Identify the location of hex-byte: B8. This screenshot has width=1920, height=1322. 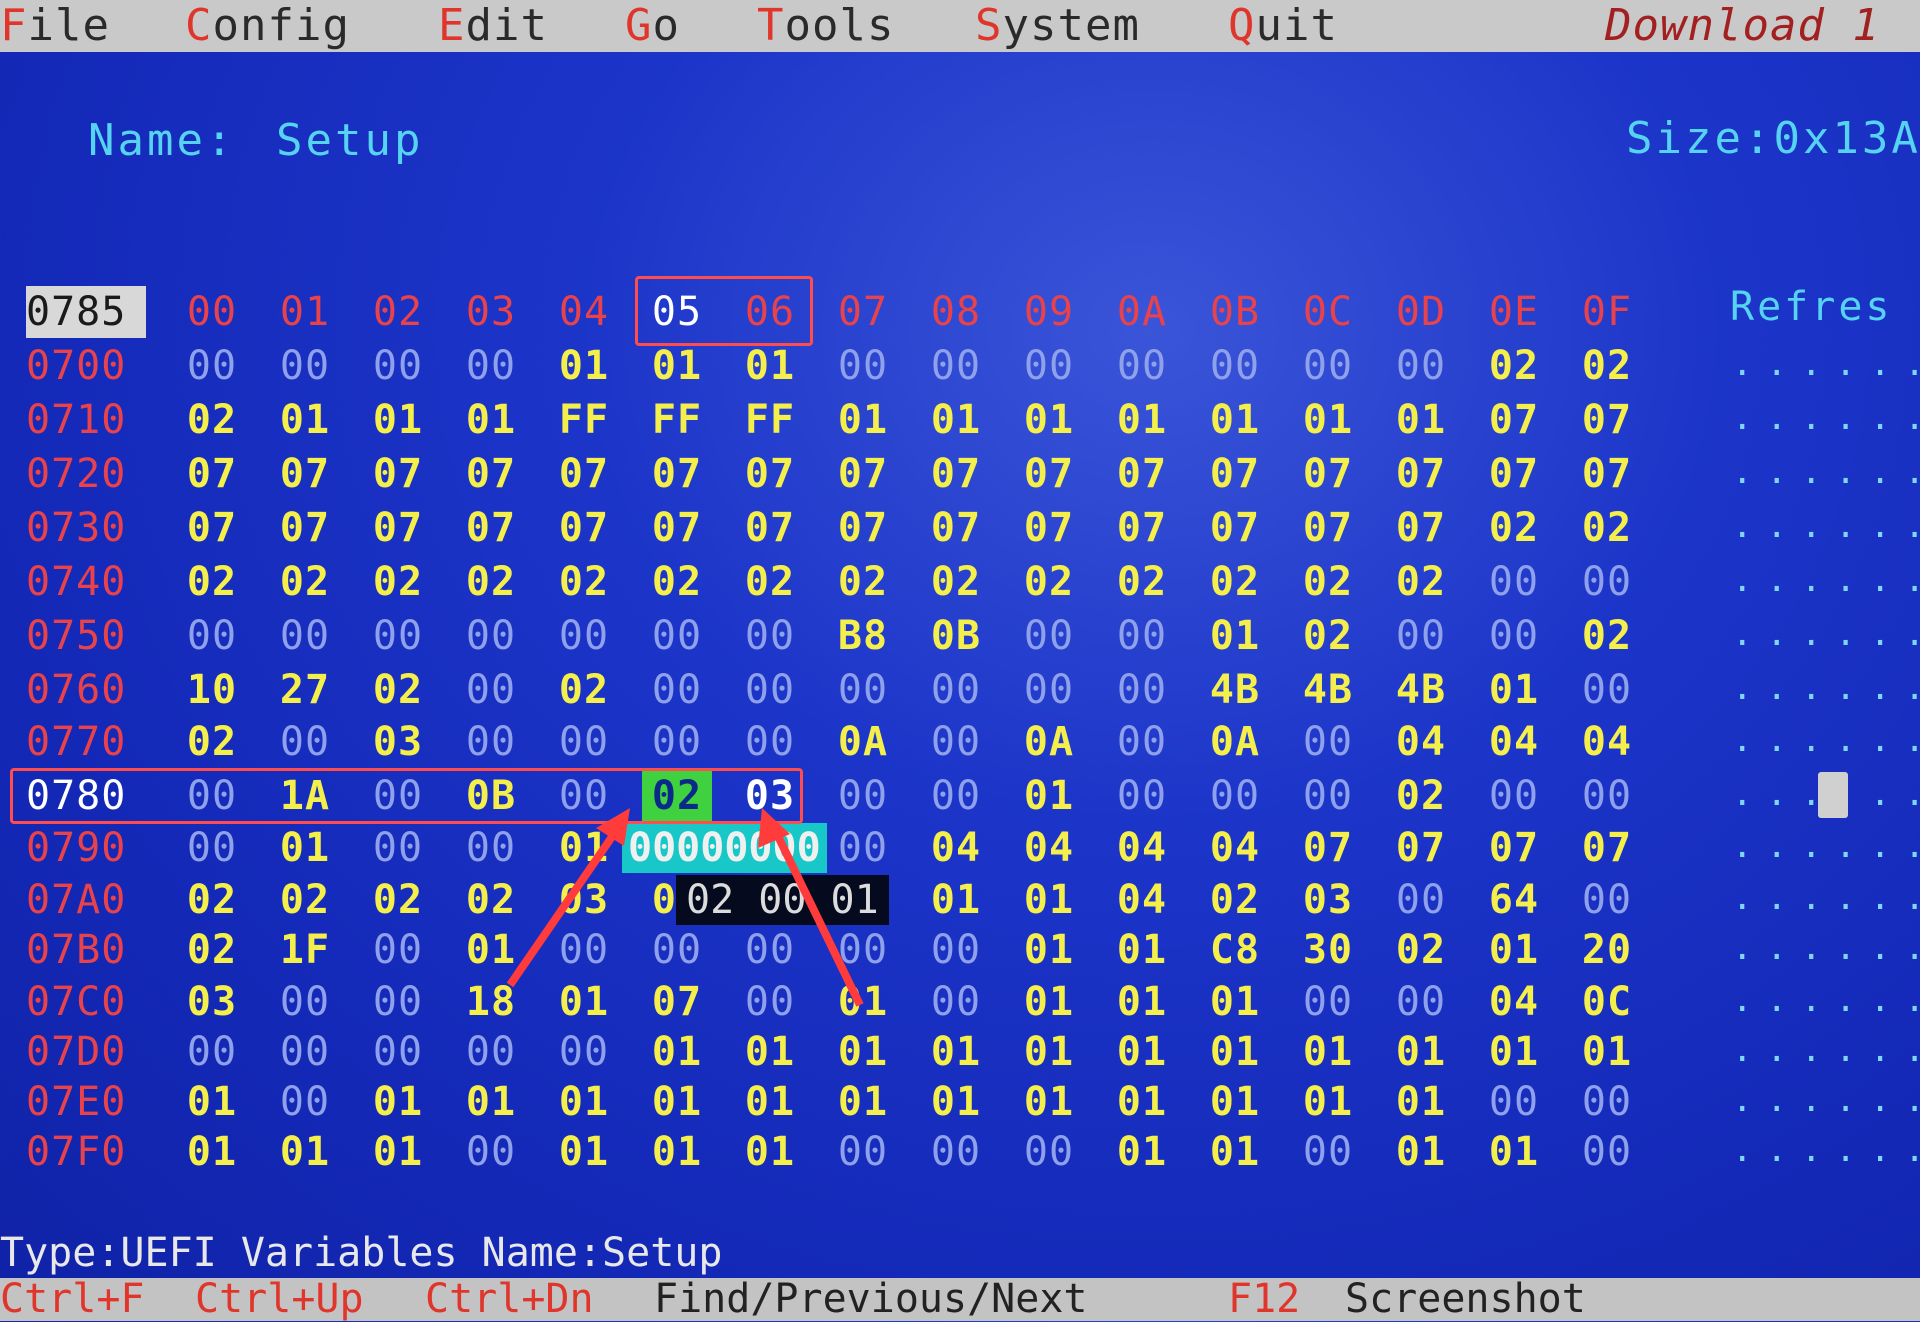
(863, 636).